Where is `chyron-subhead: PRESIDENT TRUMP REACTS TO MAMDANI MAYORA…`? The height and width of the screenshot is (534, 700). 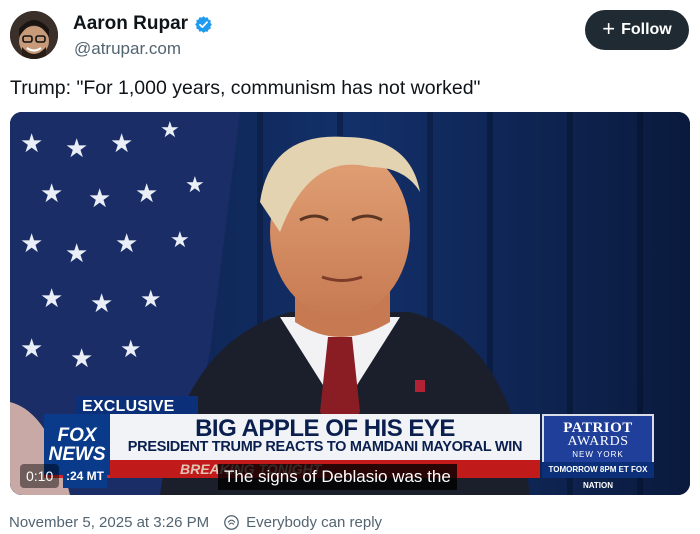 chyron-subhead: PRESIDENT TRUMP REACTS TO MAMDANI MAYORA… is located at coordinates (325, 447).